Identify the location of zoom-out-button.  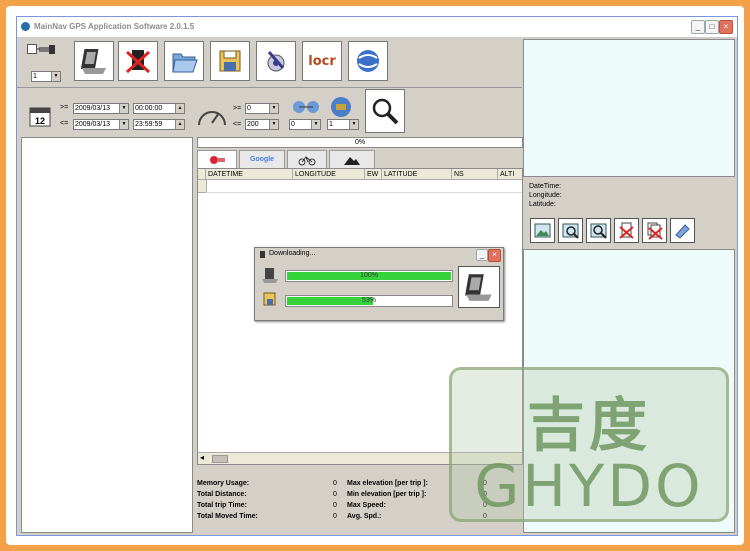
(598, 230).